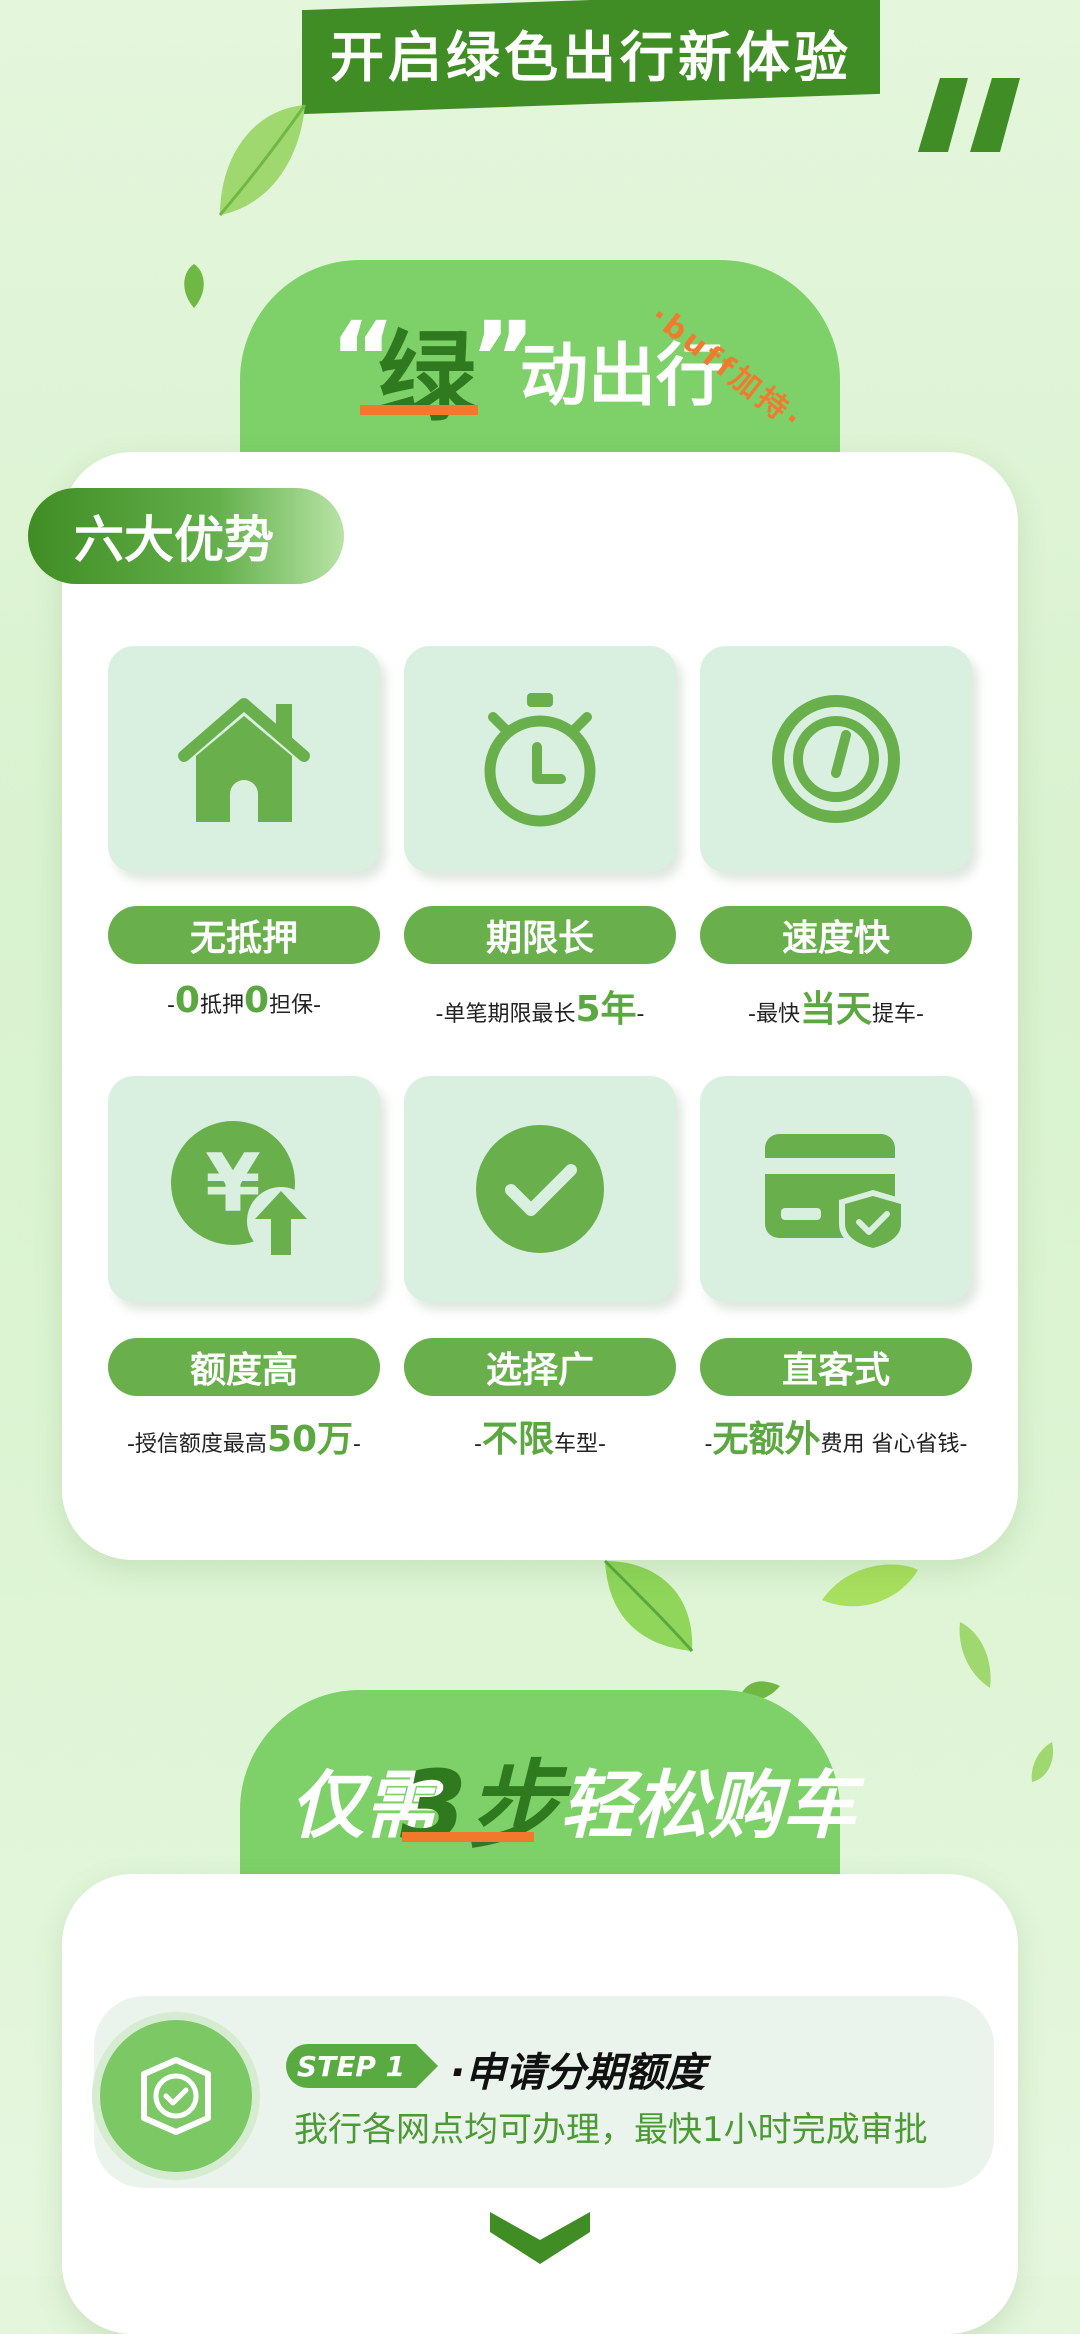  Describe the element at coordinates (243, 938) in the screenshot. I see `feature-title: 无抵押` at that location.